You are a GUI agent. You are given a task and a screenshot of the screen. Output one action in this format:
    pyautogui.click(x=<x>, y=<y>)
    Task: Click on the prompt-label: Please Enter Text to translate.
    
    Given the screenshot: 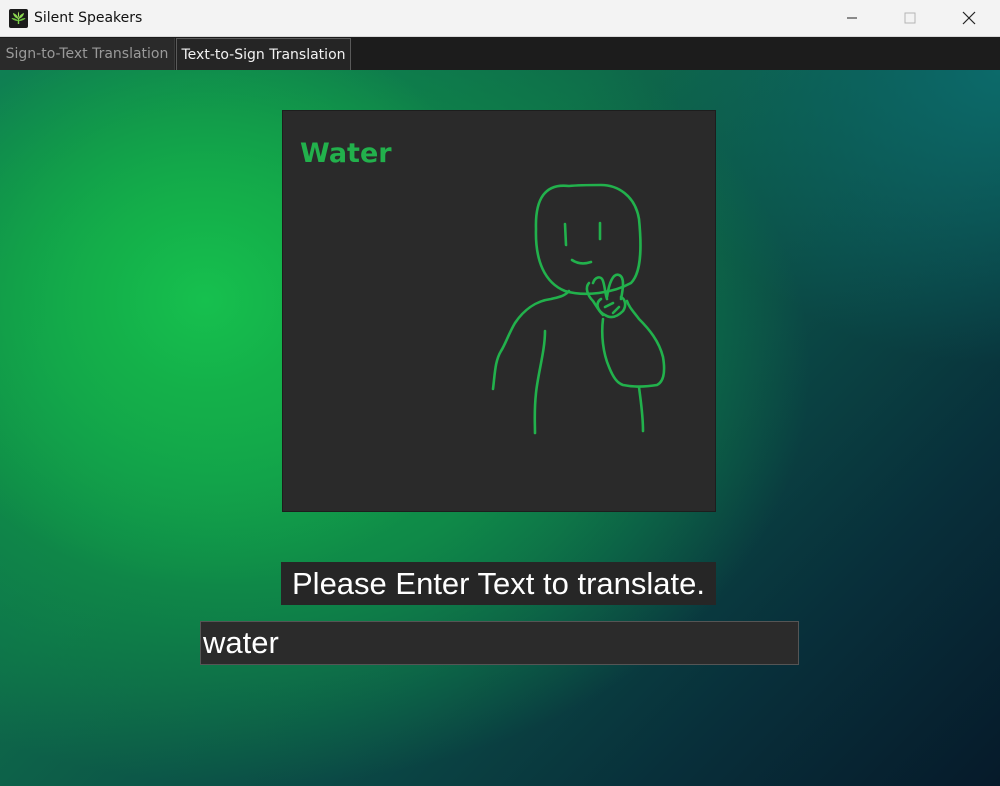 What is the action you would take?
    pyautogui.click(x=498, y=583)
    